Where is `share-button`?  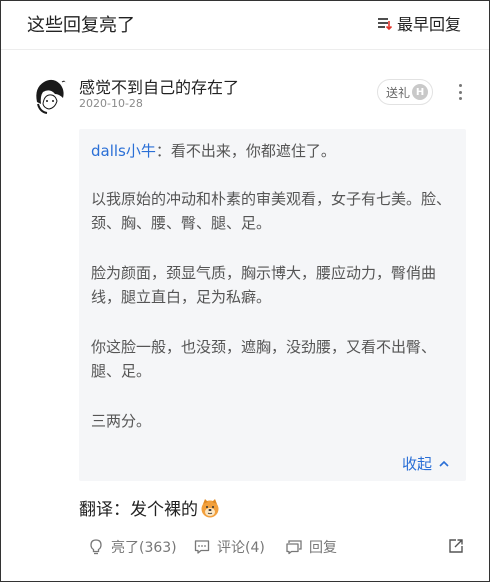
share-button is located at coordinates (456, 546).